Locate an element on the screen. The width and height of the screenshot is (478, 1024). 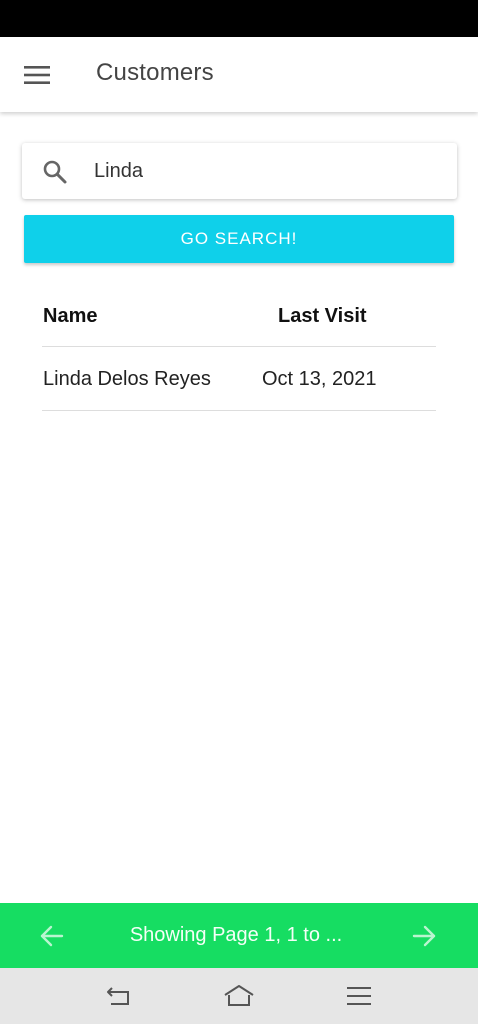
column-header-name: Name is located at coordinates (70, 316).